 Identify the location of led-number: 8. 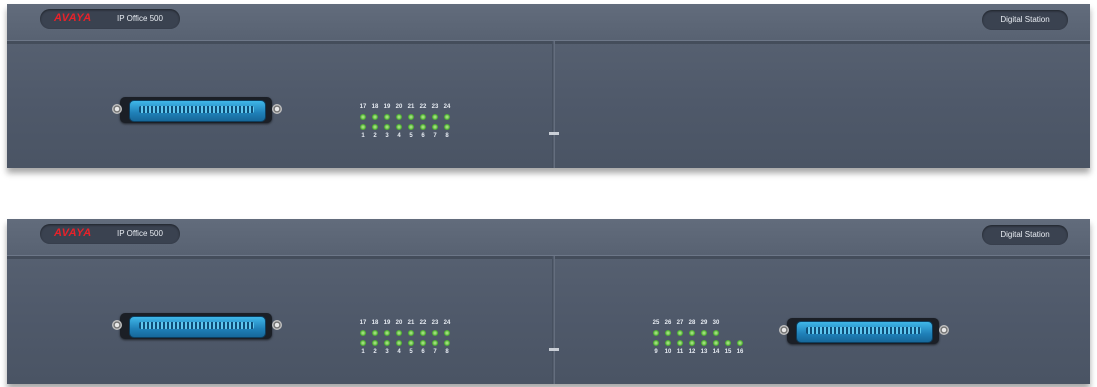
(447, 352).